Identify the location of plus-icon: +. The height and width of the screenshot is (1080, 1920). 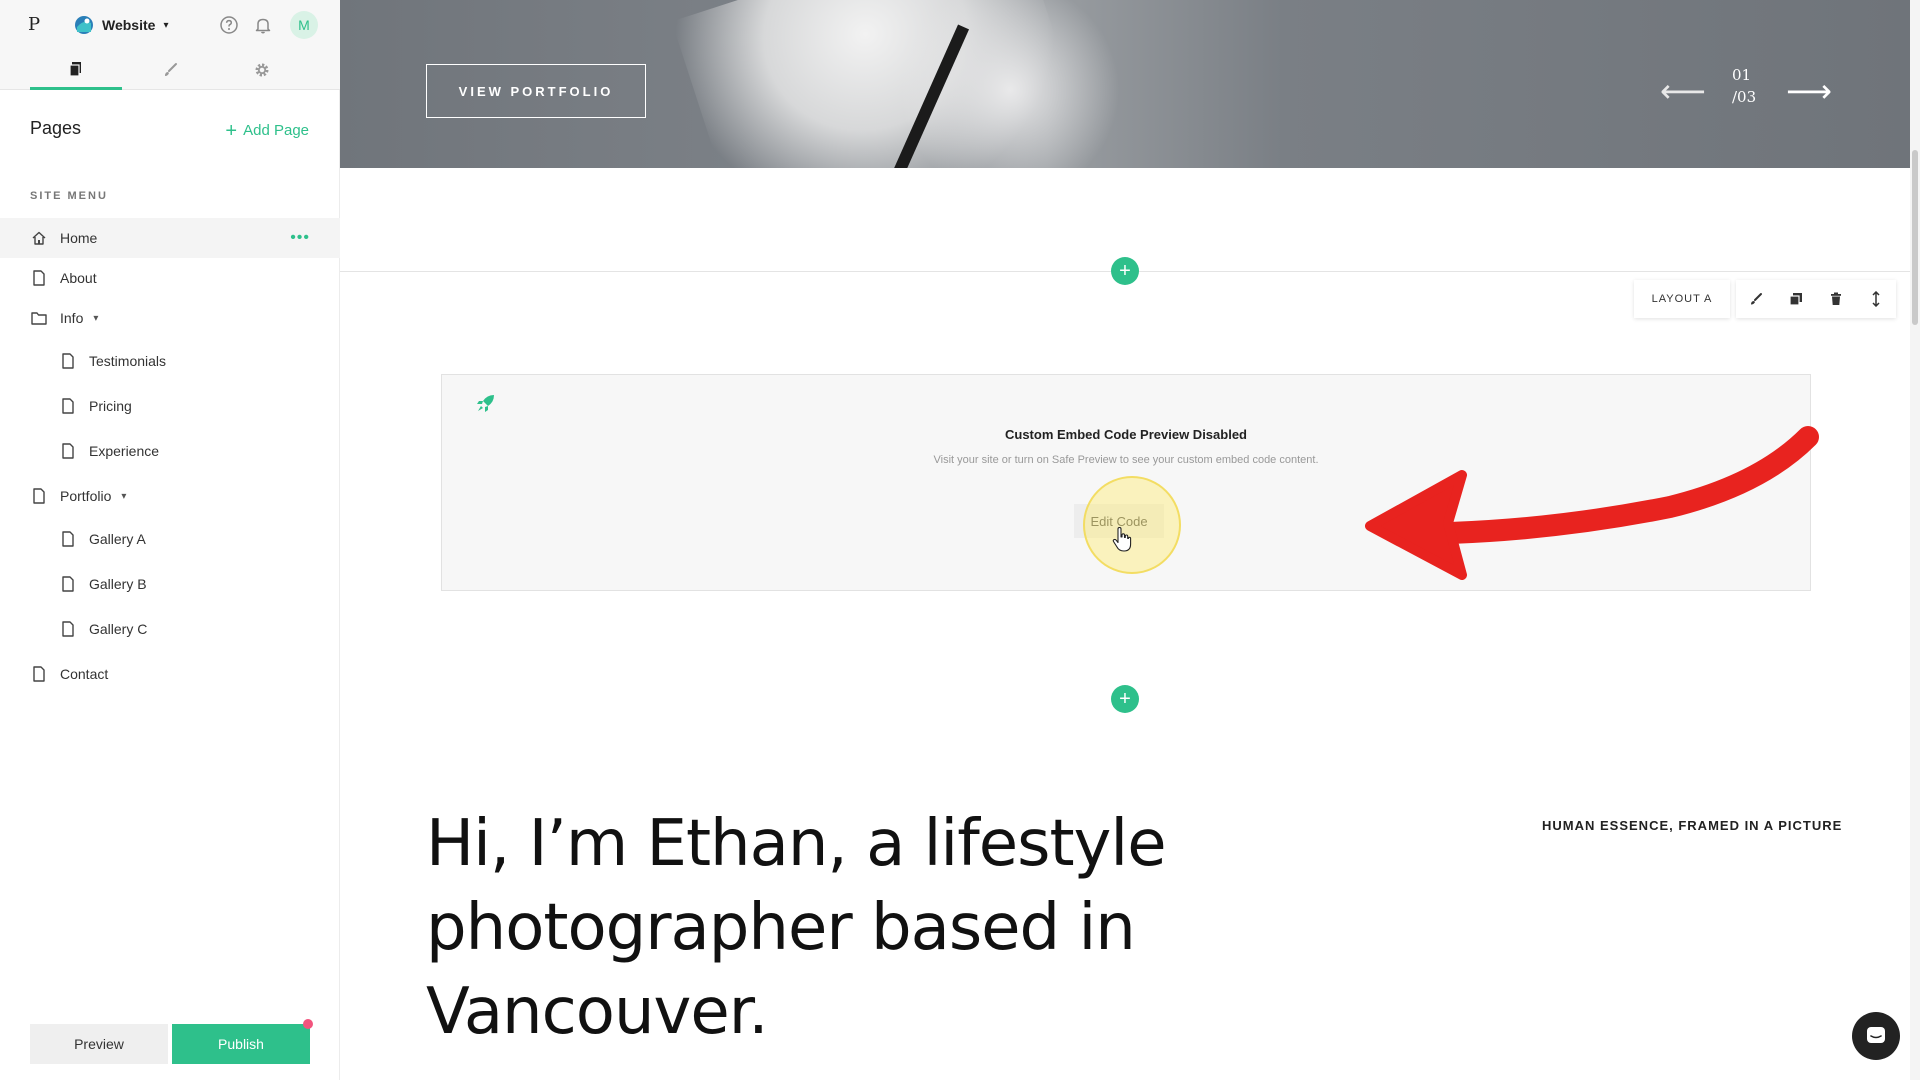
(231, 130).